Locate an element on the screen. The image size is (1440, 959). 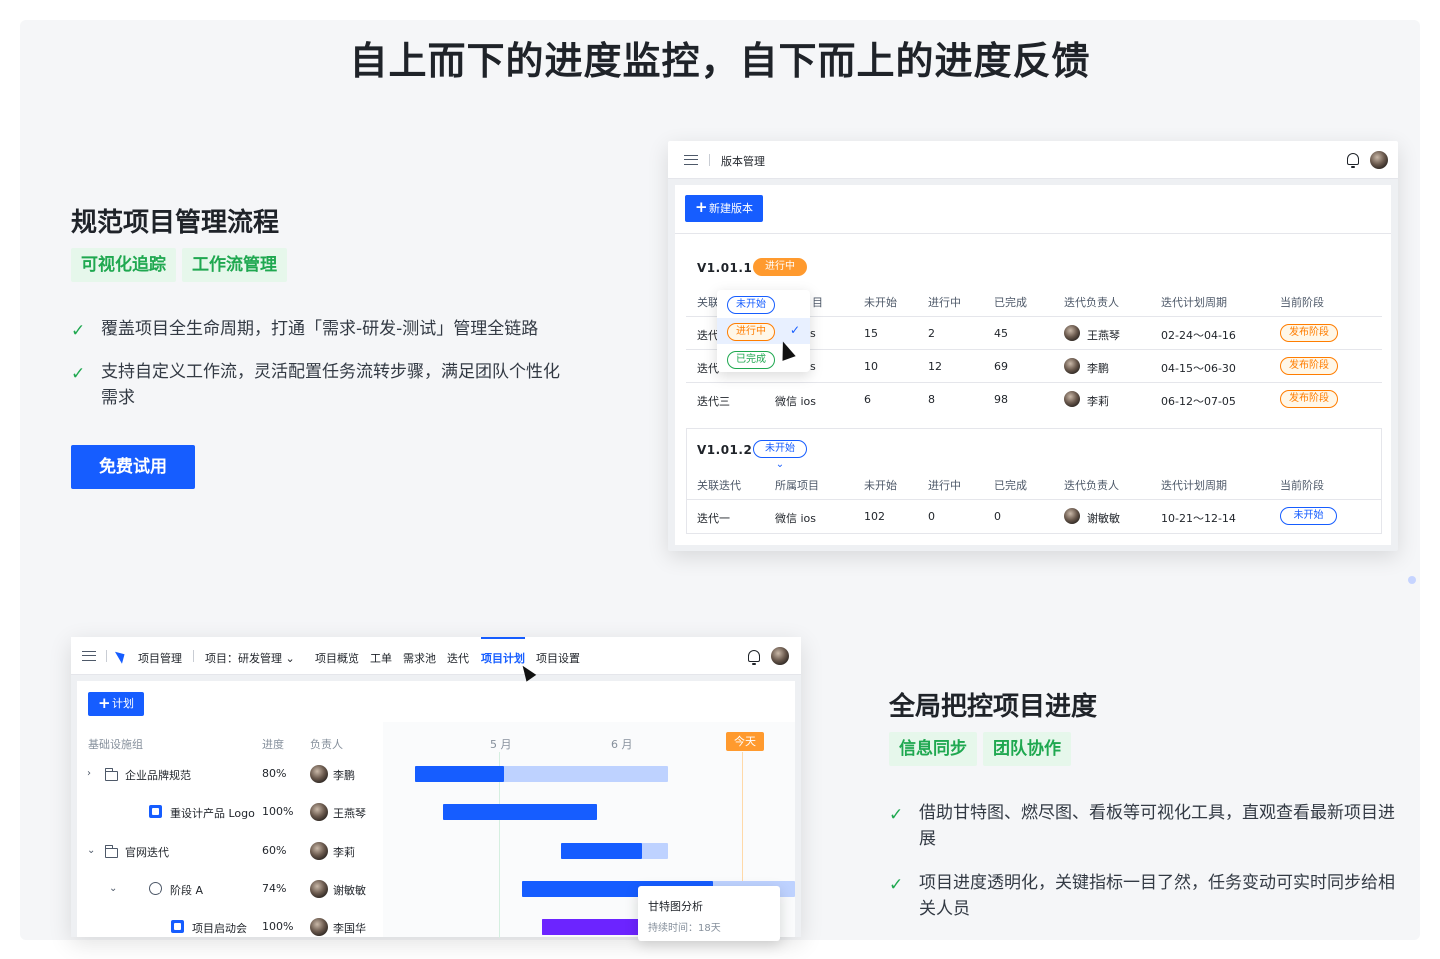
column-header: 进行中 is located at coordinates (944, 485).